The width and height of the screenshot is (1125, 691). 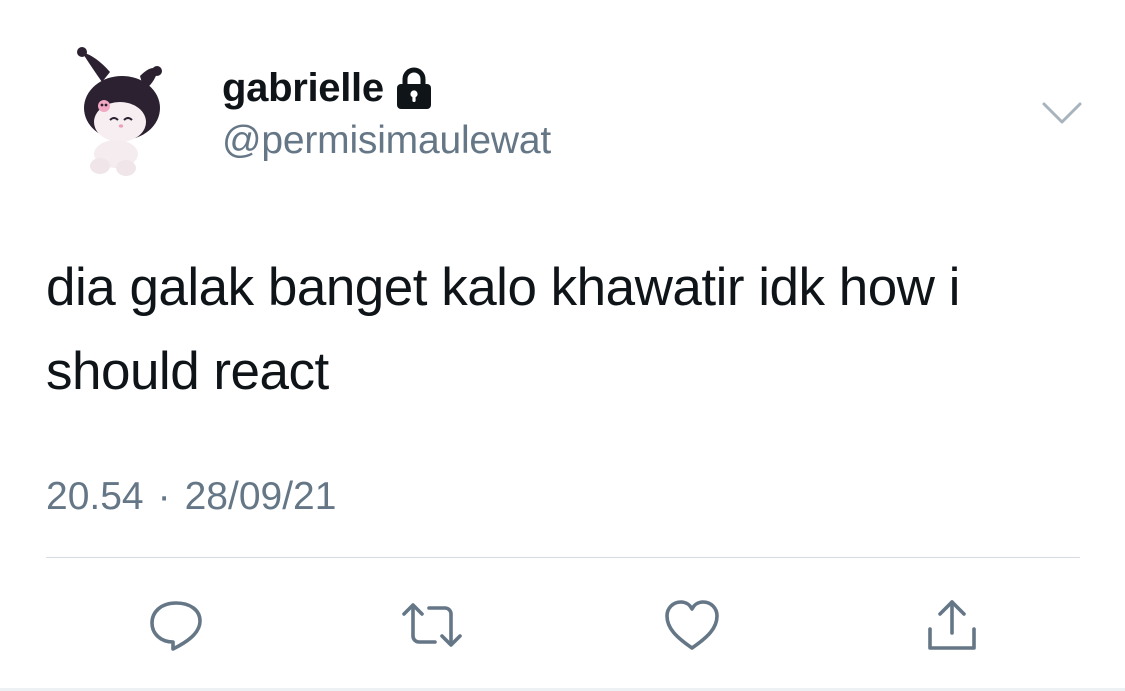 What do you see at coordinates (414, 89) in the screenshot?
I see `lock-icon` at bounding box center [414, 89].